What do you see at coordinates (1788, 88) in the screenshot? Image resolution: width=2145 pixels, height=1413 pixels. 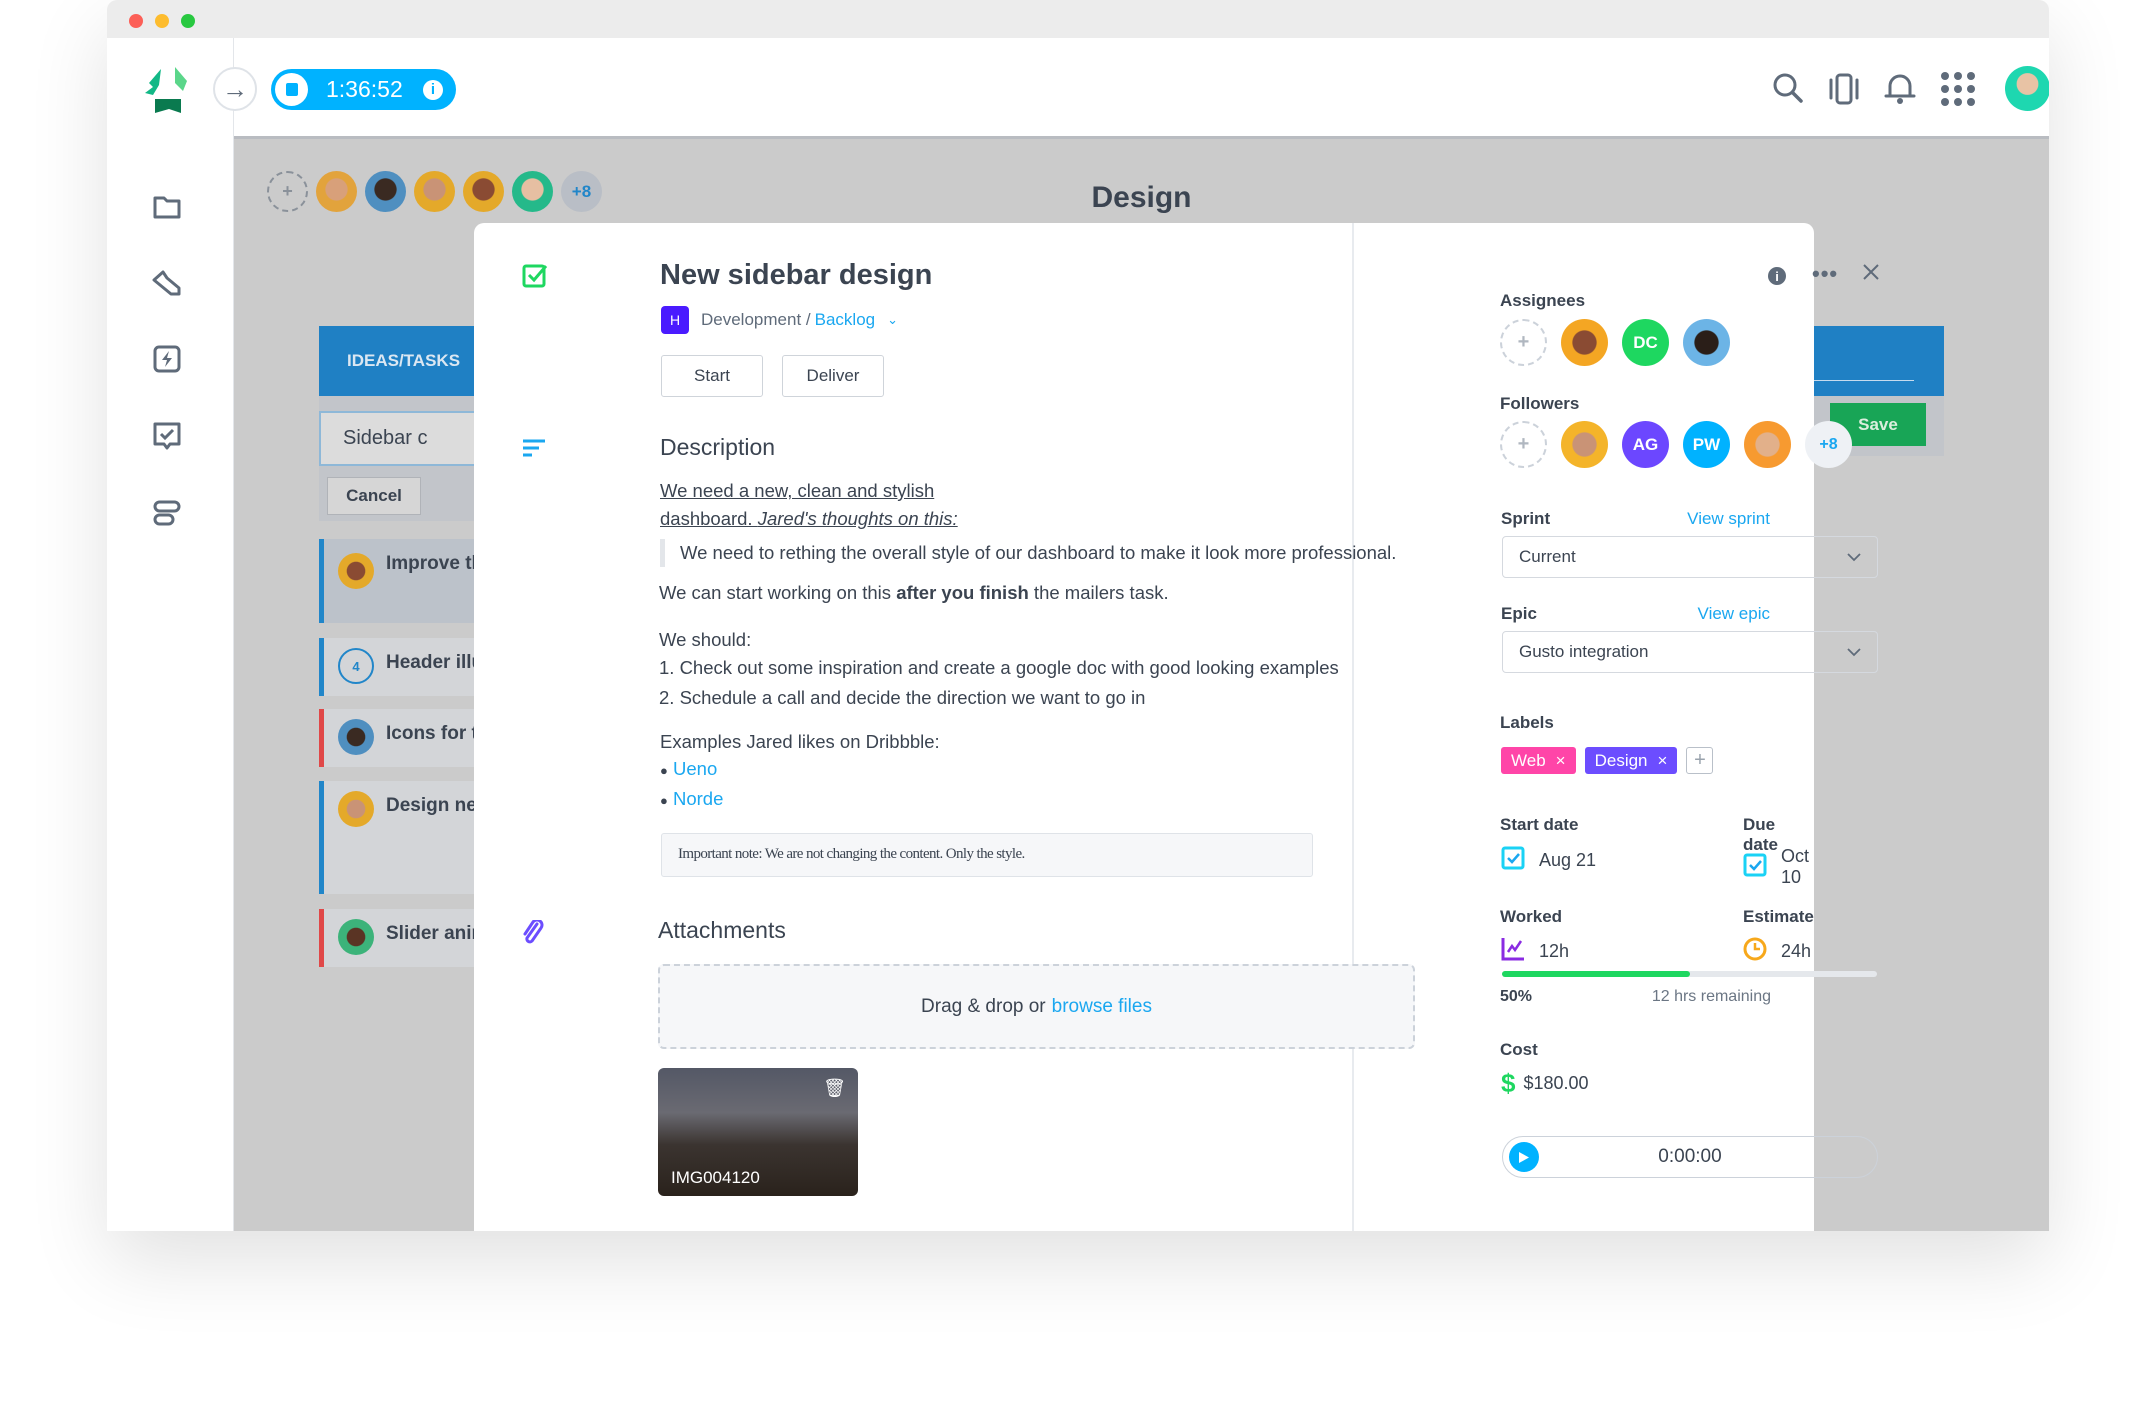 I see `search-icon` at bounding box center [1788, 88].